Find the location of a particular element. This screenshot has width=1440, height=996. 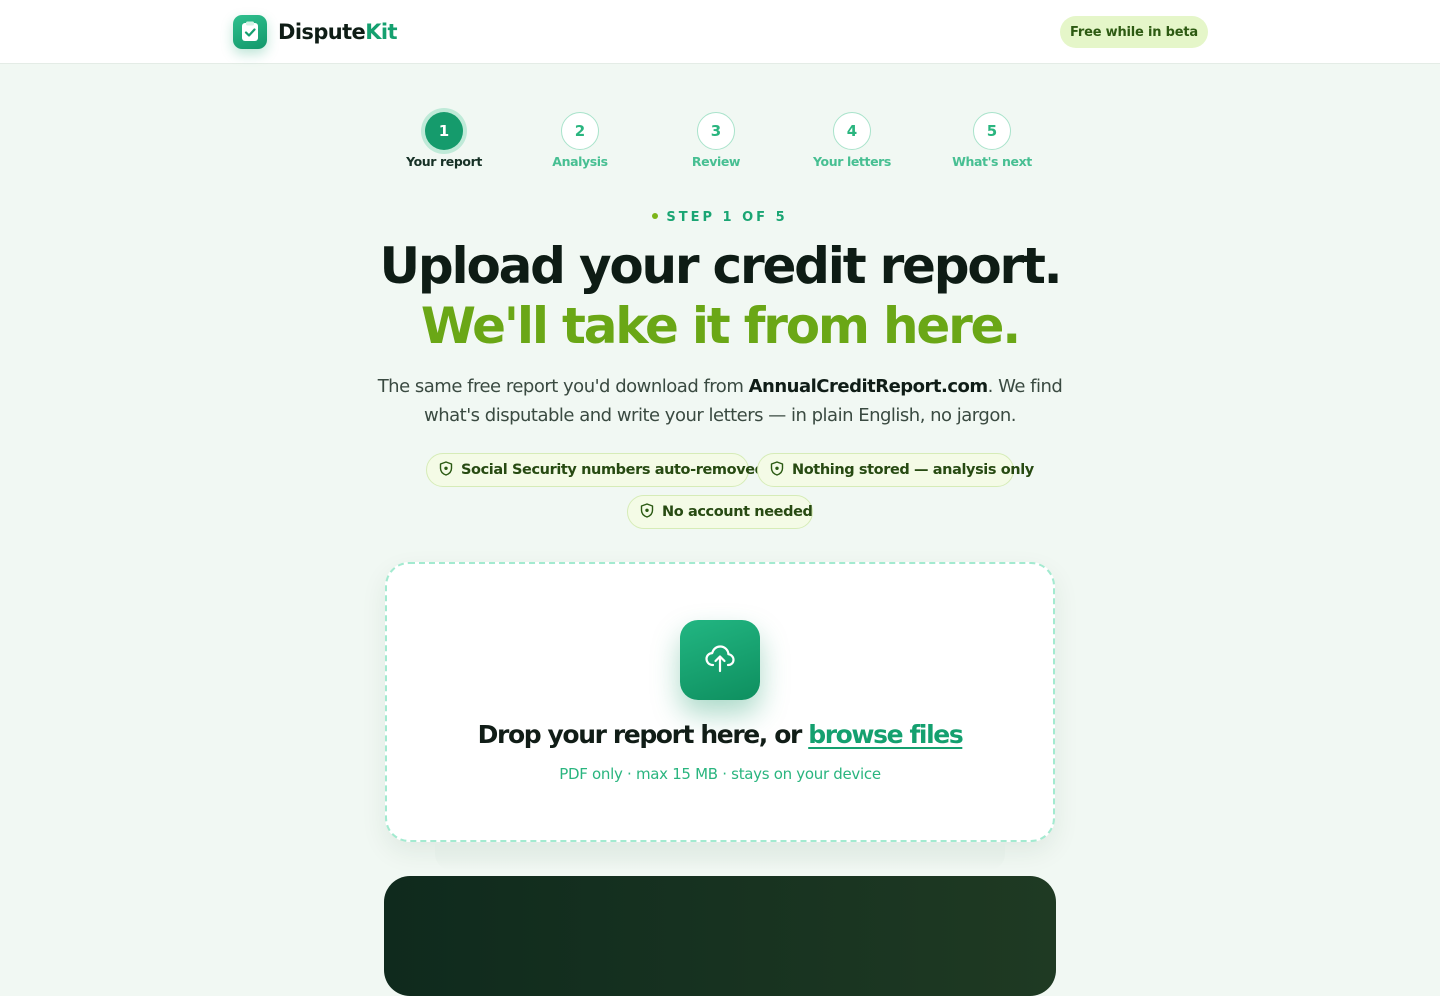

dropzone-shadow-divider is located at coordinates (720, 857).